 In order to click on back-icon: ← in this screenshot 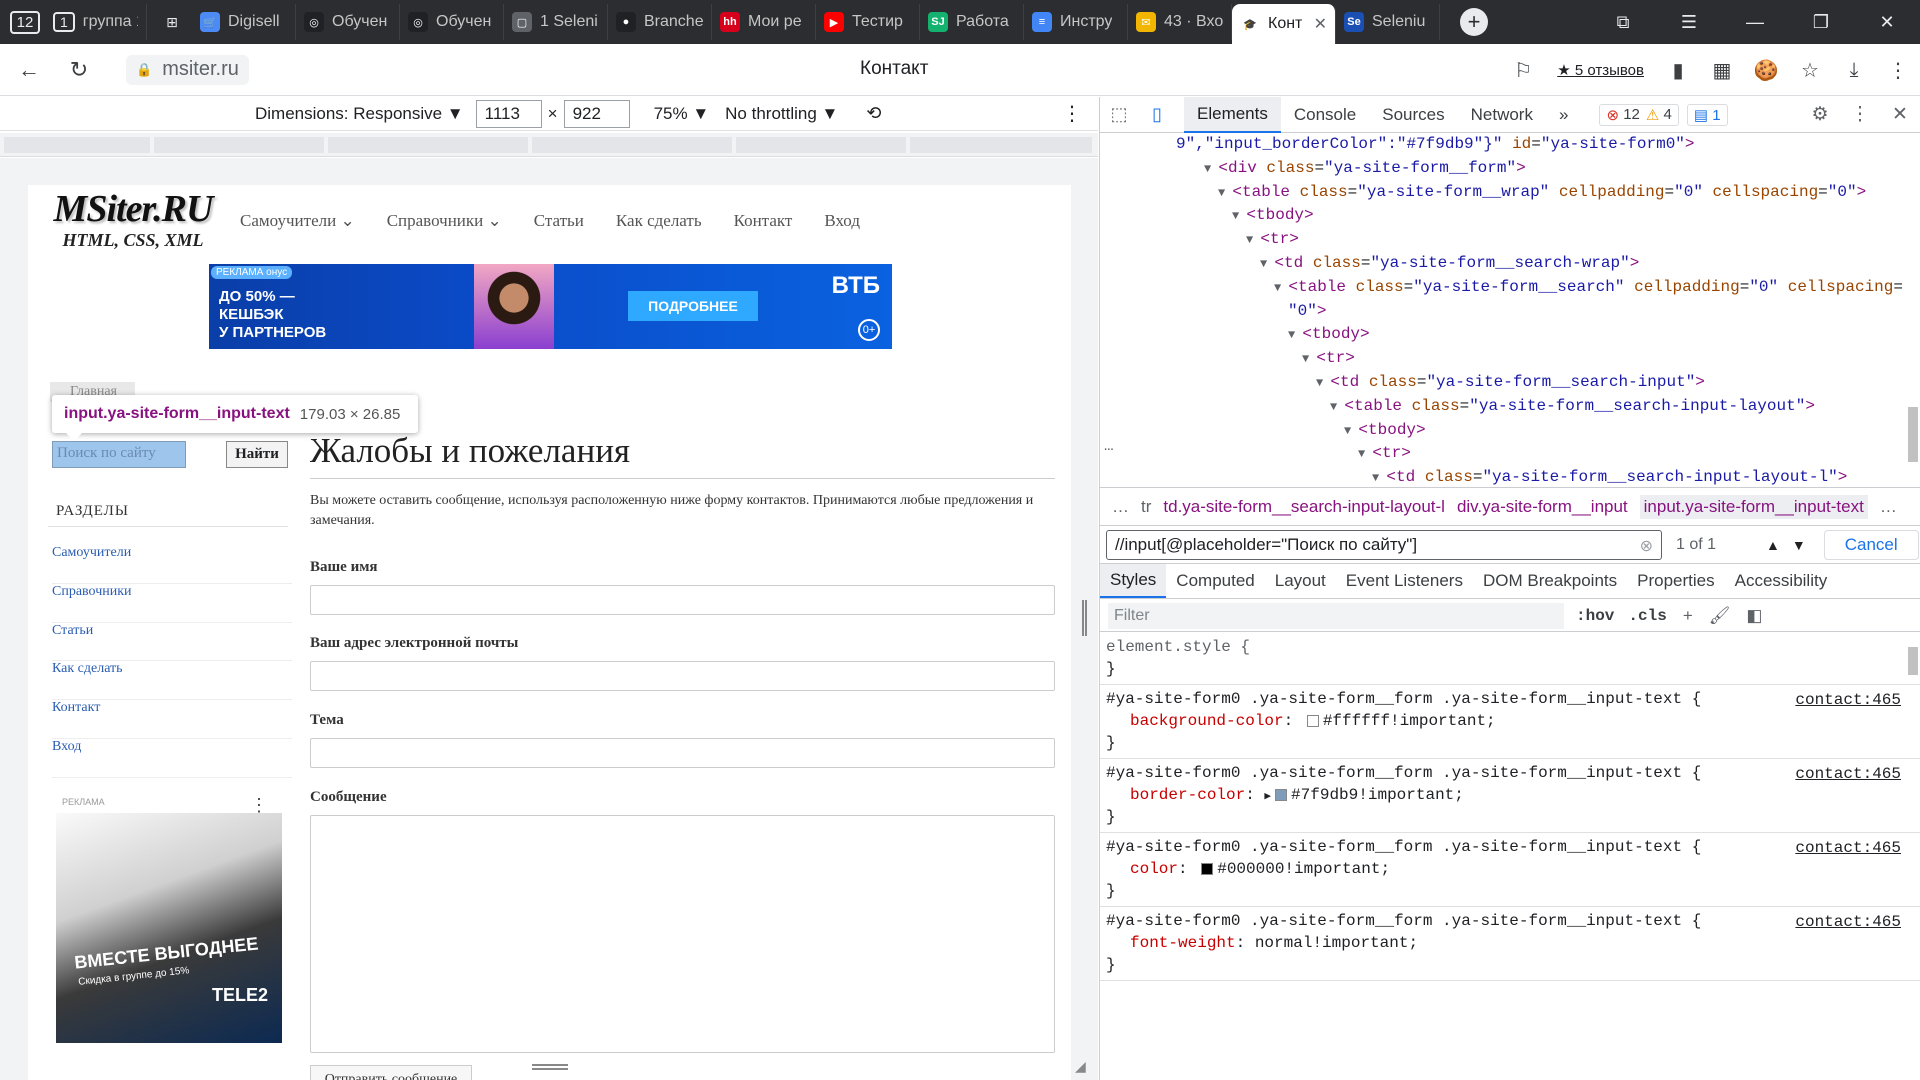, I will do `click(29, 70)`.